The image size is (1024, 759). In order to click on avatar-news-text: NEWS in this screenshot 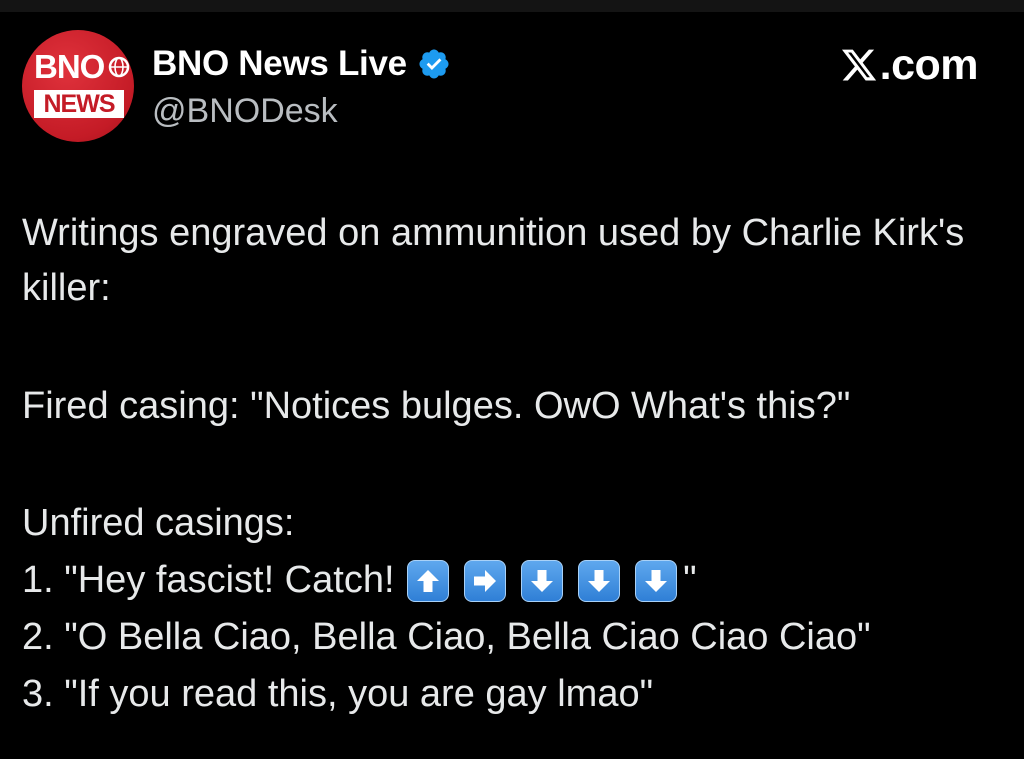, I will do `click(79, 104)`.